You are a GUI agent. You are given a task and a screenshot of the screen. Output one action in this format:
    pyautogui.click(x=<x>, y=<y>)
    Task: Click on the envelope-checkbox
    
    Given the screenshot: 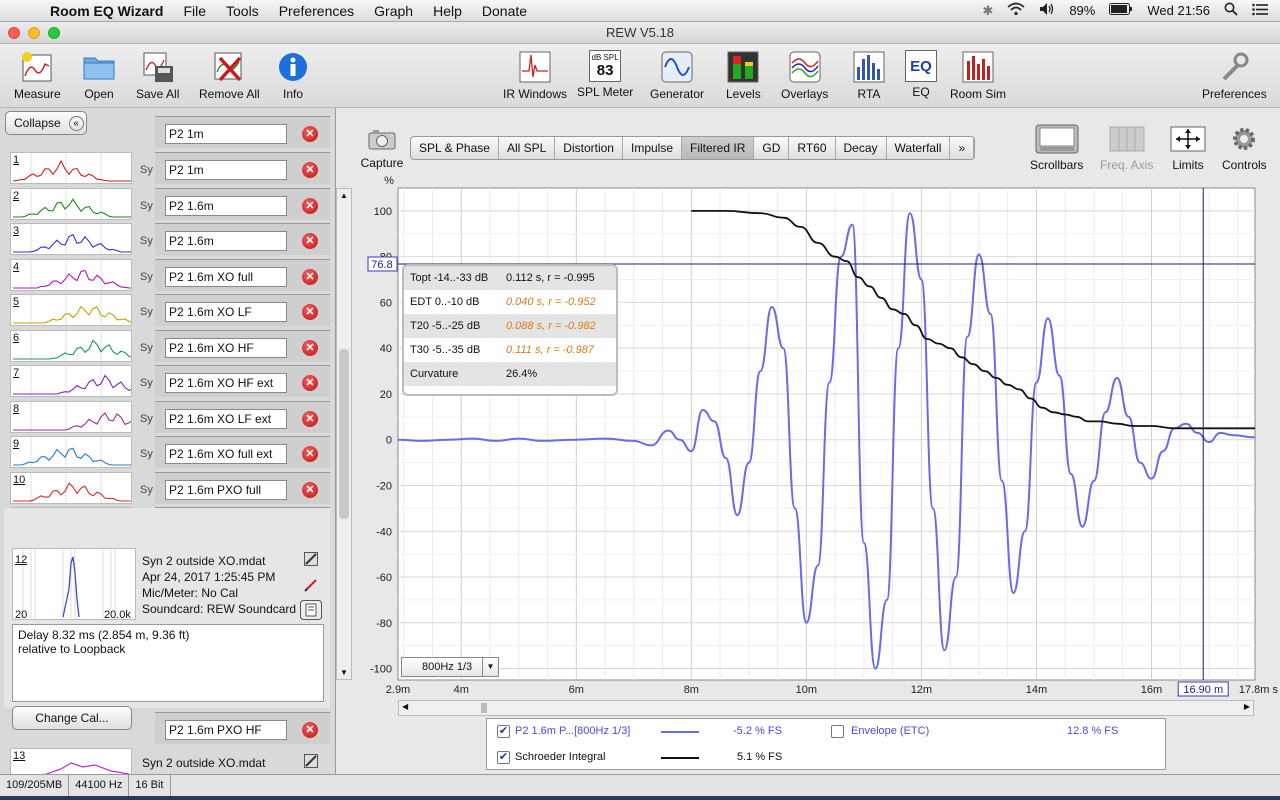 What is the action you would take?
    pyautogui.click(x=837, y=731)
    